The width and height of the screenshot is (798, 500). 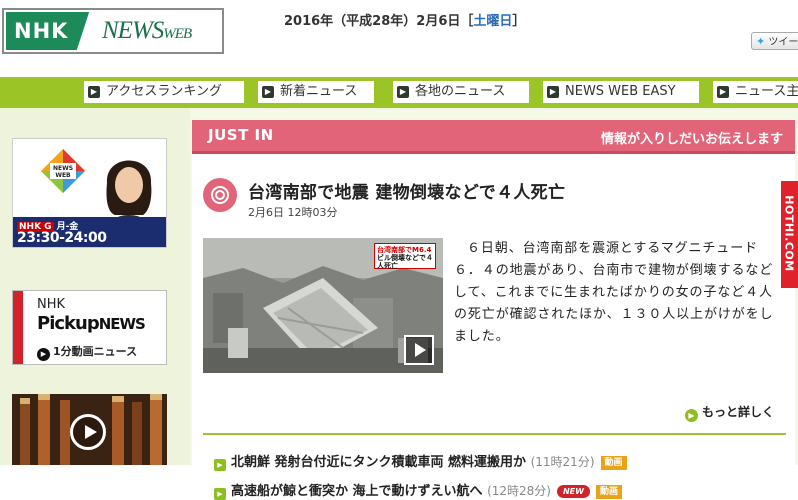 I want to click on news-list-item: ▶ 北朝鮮 発射台付近にタンク積載車両 燃料運搬用か (11時21分) 動画, so click(x=420, y=461).